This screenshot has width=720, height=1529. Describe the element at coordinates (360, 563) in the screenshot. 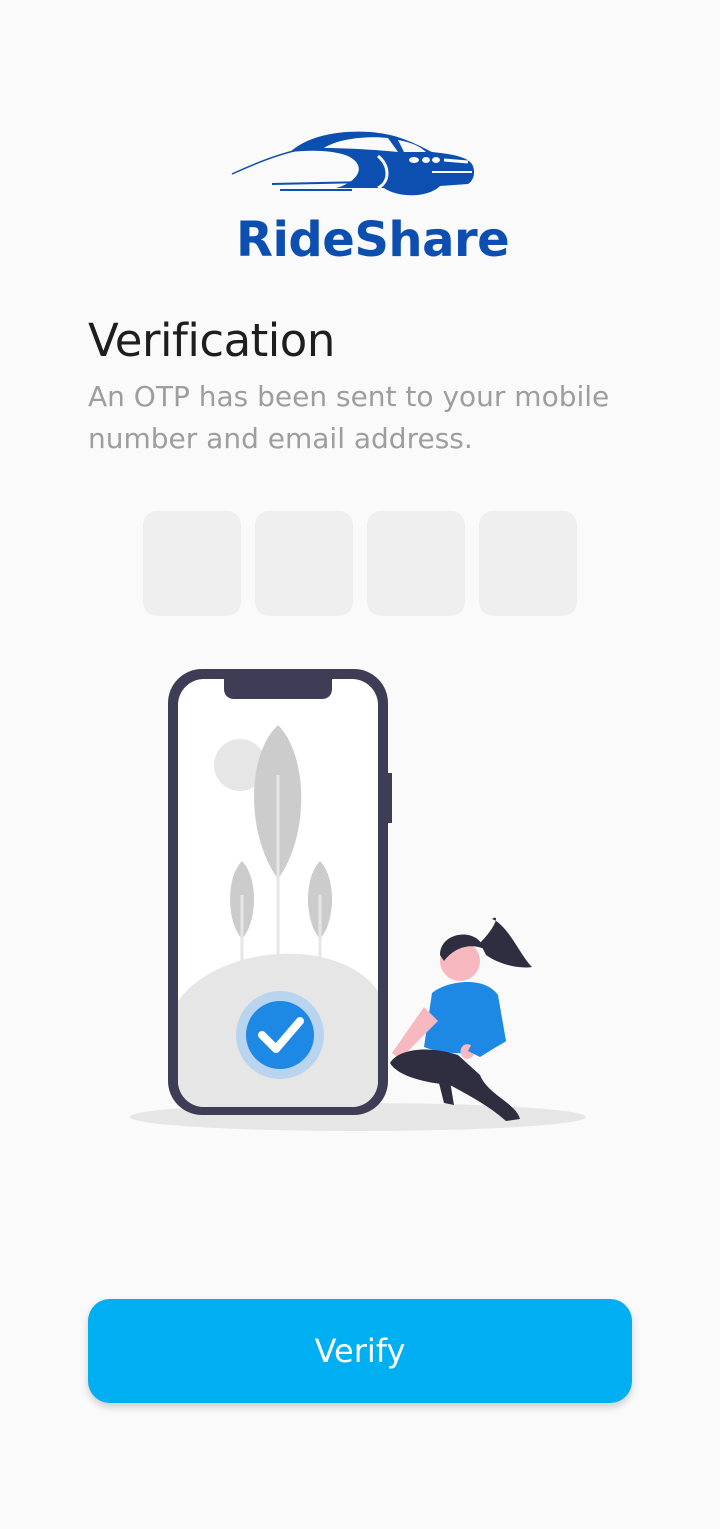

I see `otp-input-group` at that location.